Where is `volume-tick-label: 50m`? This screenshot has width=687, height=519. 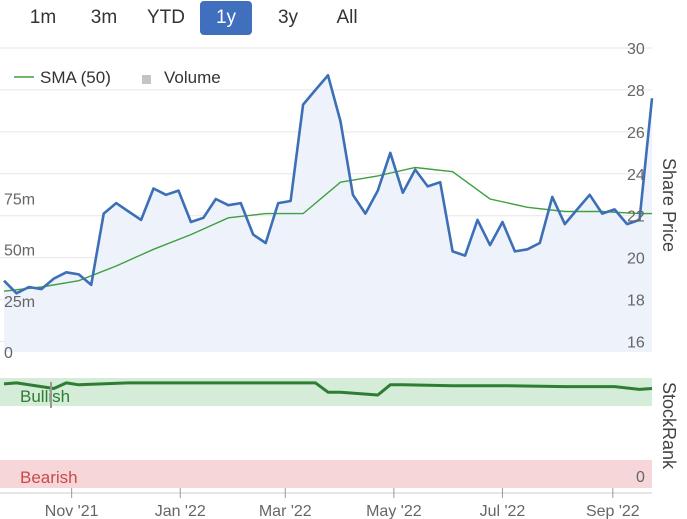 volume-tick-label: 50m is located at coordinates (19, 251).